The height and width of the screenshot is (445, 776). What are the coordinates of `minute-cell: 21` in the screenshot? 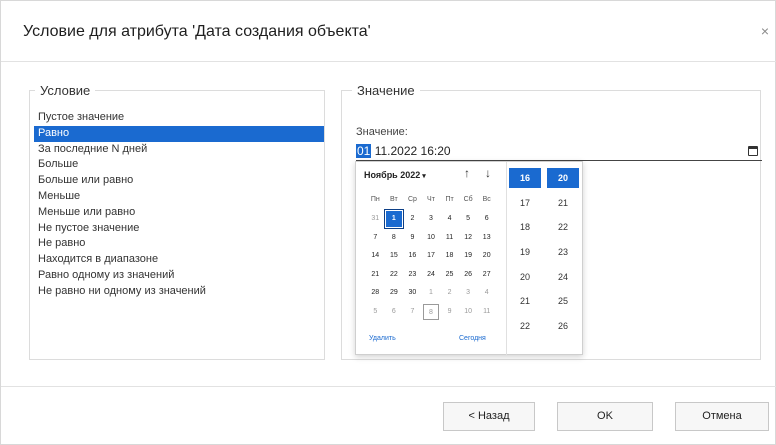 It's located at (563, 203).